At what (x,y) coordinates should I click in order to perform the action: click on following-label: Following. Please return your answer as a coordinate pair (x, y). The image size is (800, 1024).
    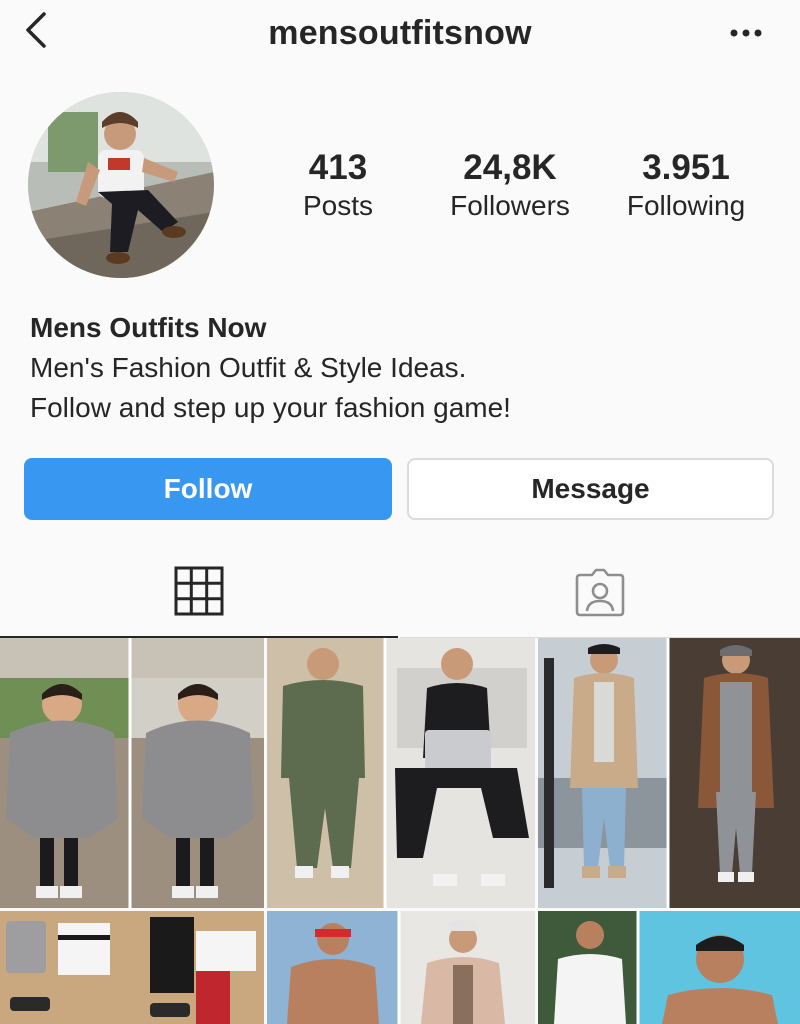
    Looking at the image, I should click on (686, 205).